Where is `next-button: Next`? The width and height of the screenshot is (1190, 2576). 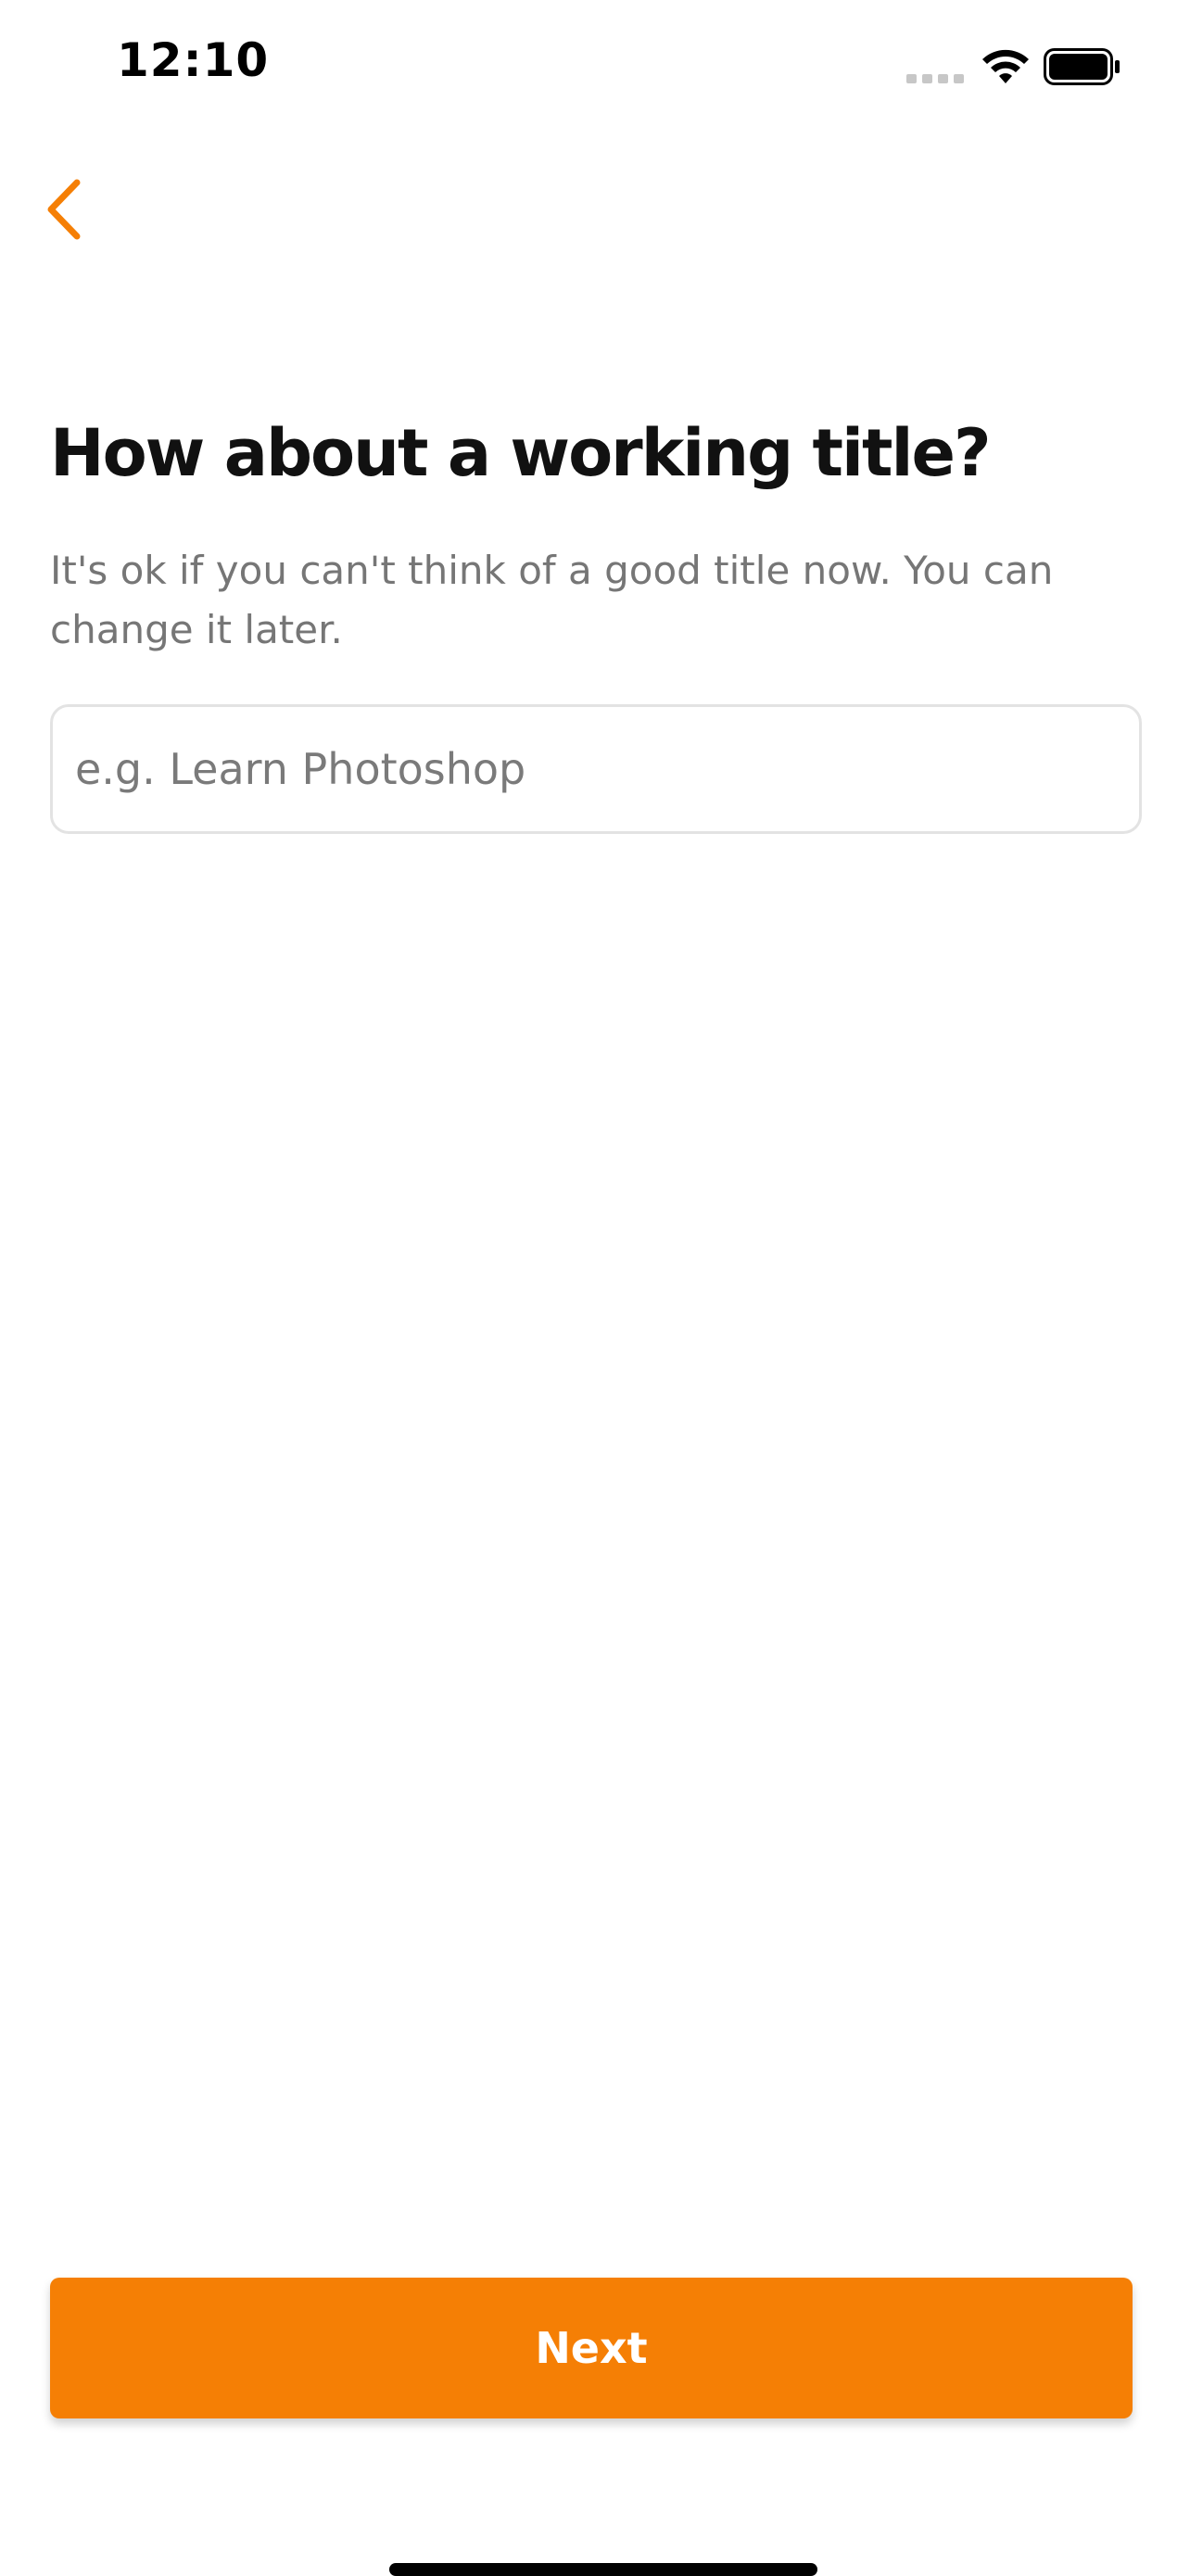 next-button: Next is located at coordinates (591, 2348).